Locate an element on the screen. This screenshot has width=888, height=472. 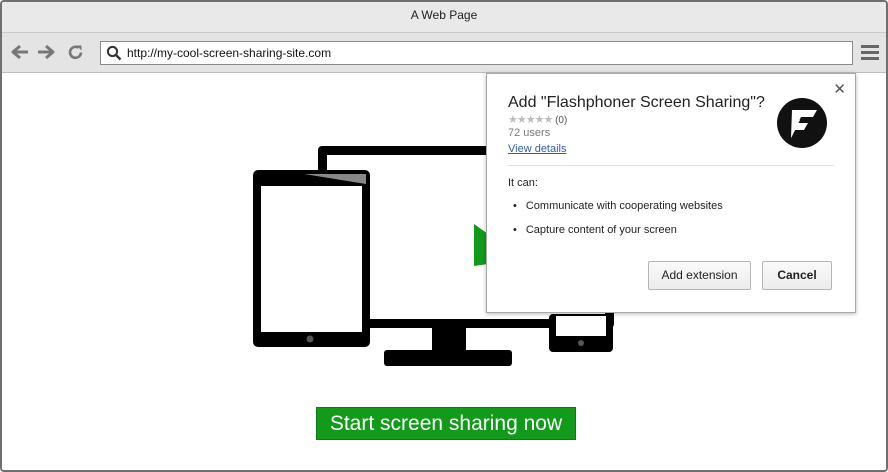
divider is located at coordinates (671, 165).